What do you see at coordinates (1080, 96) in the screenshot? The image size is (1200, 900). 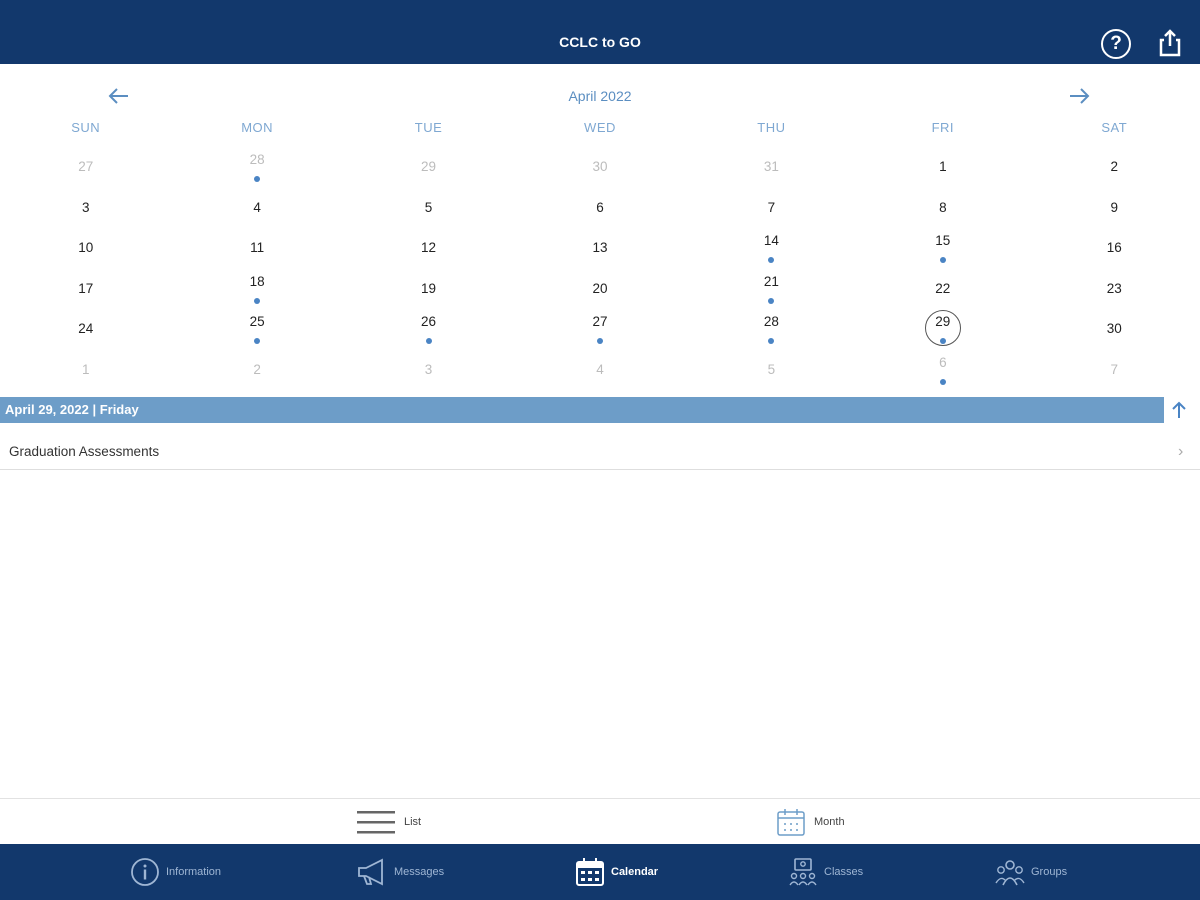 I see `next-month-arrow-icon` at bounding box center [1080, 96].